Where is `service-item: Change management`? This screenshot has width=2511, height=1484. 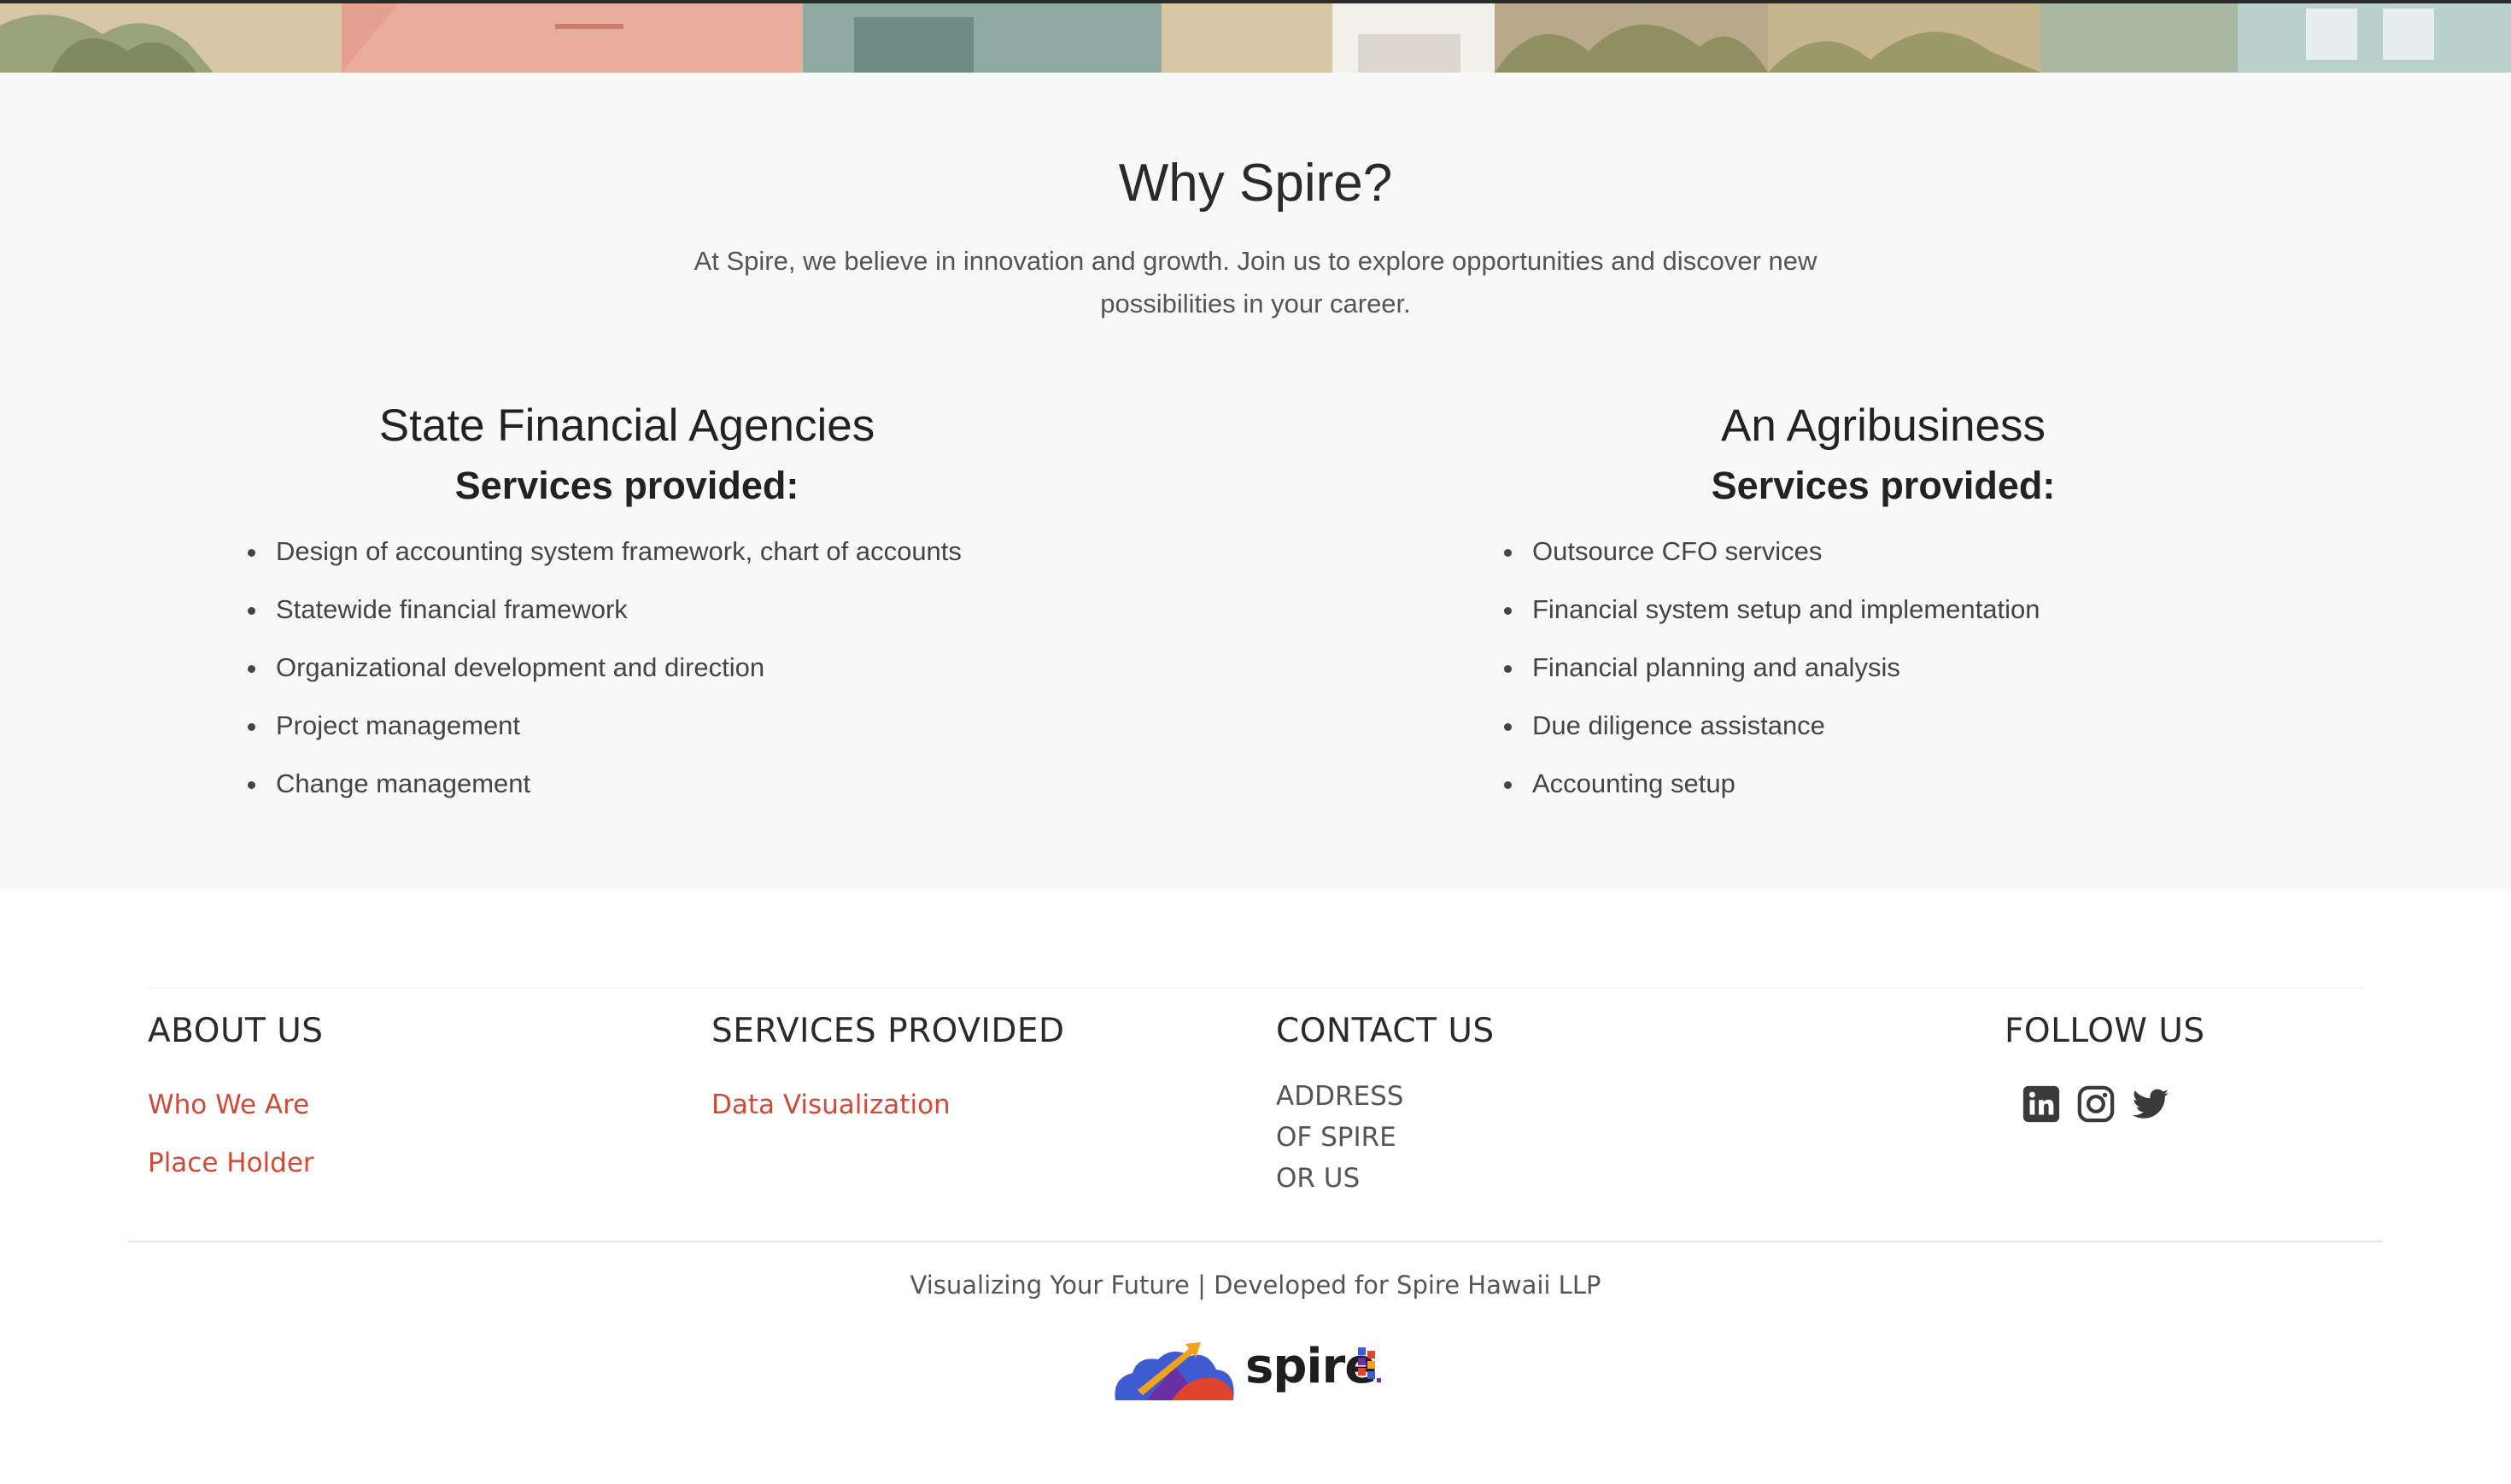
service-item: Change management is located at coordinates (627, 784).